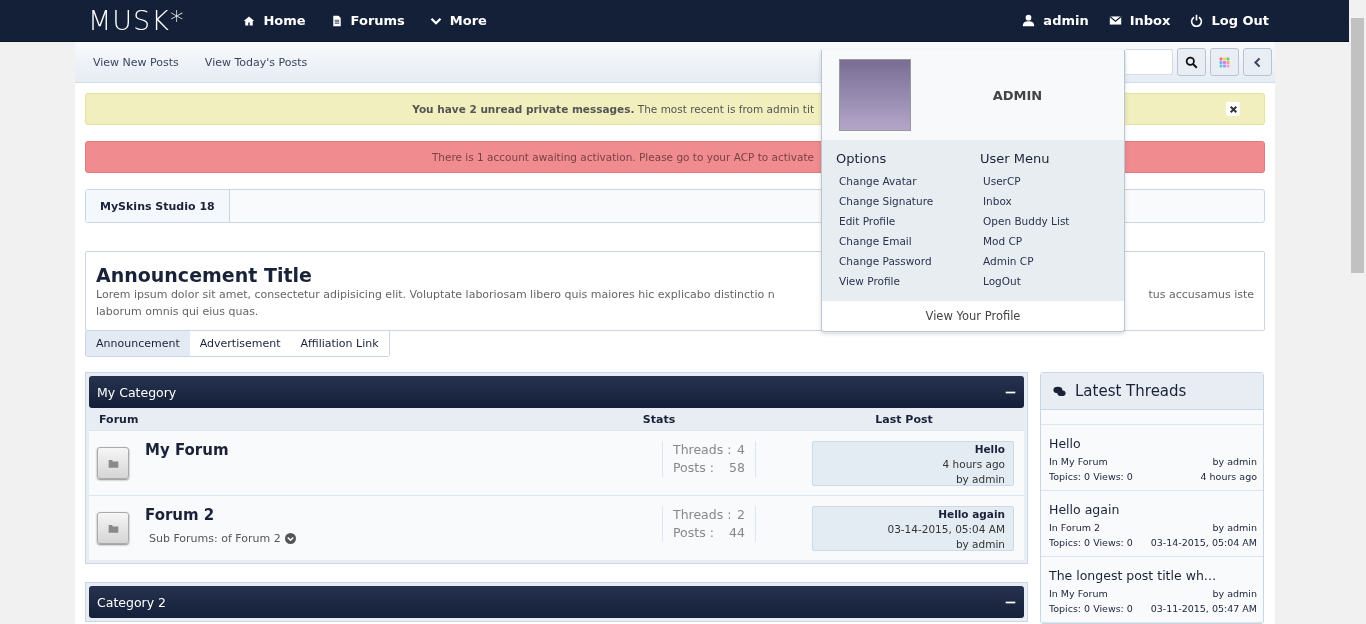 Image resolution: width=1366 pixels, height=624 pixels. What do you see at coordinates (138, 343) in the screenshot?
I see `announcement-tab: Announcement` at bounding box center [138, 343].